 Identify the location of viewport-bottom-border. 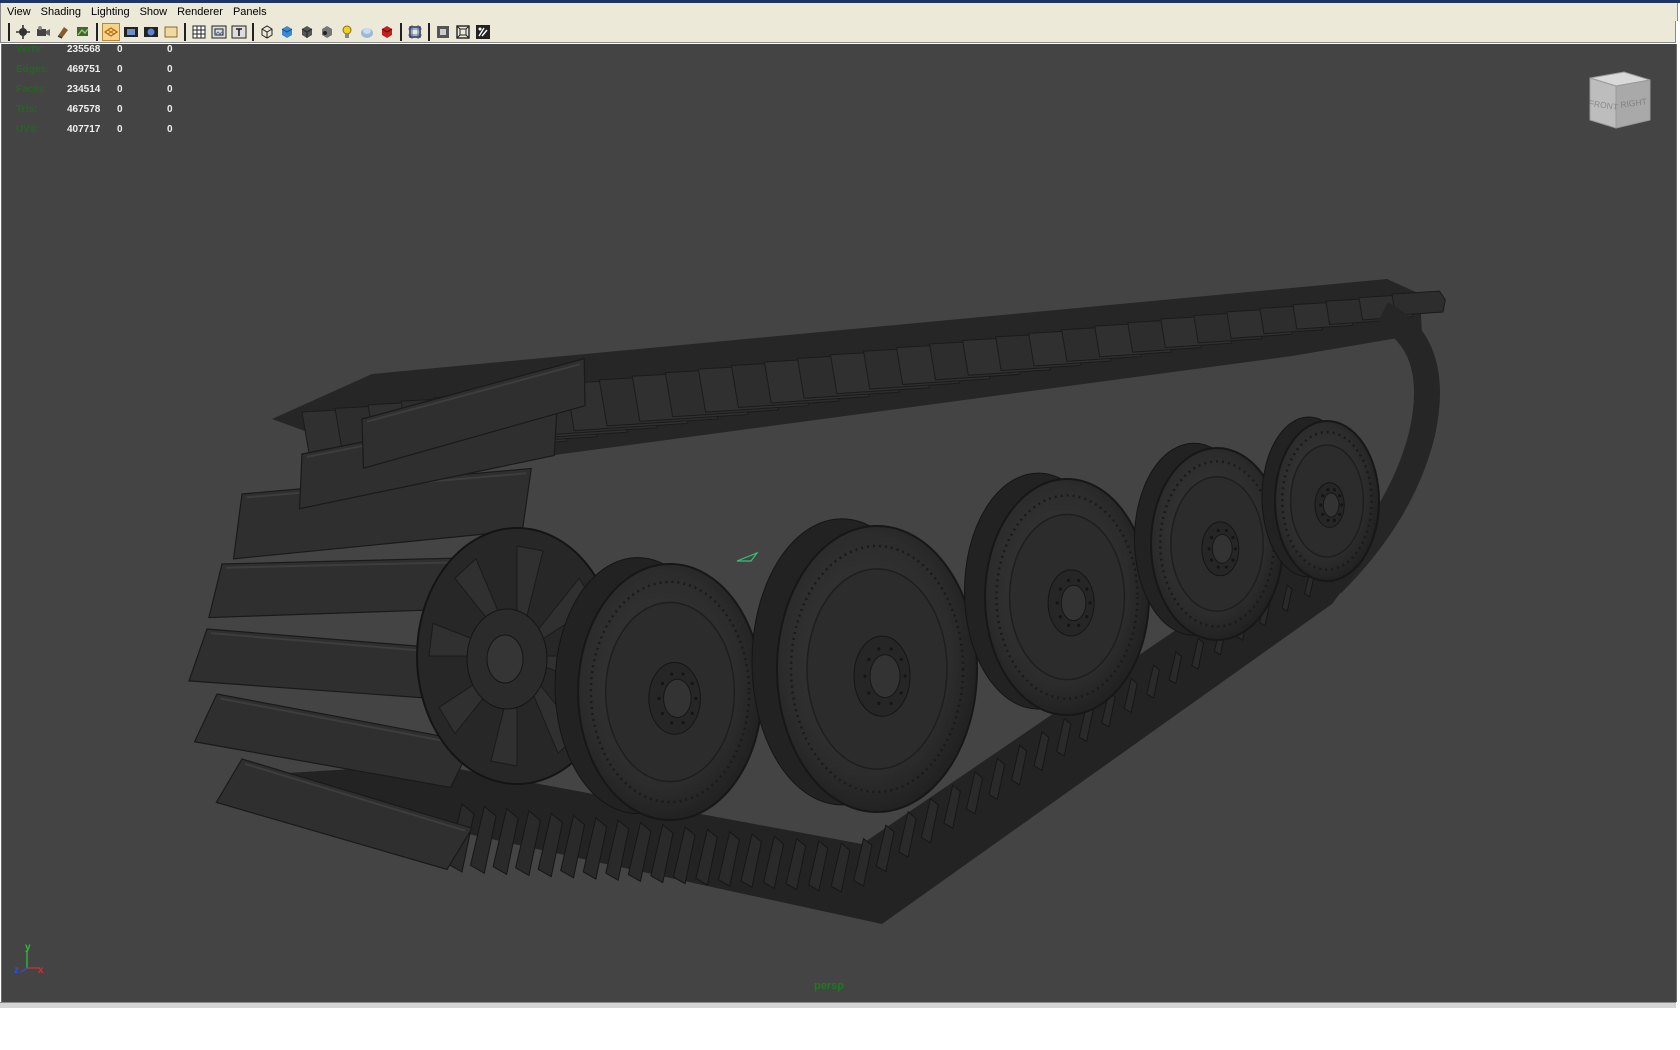
(838, 1005).